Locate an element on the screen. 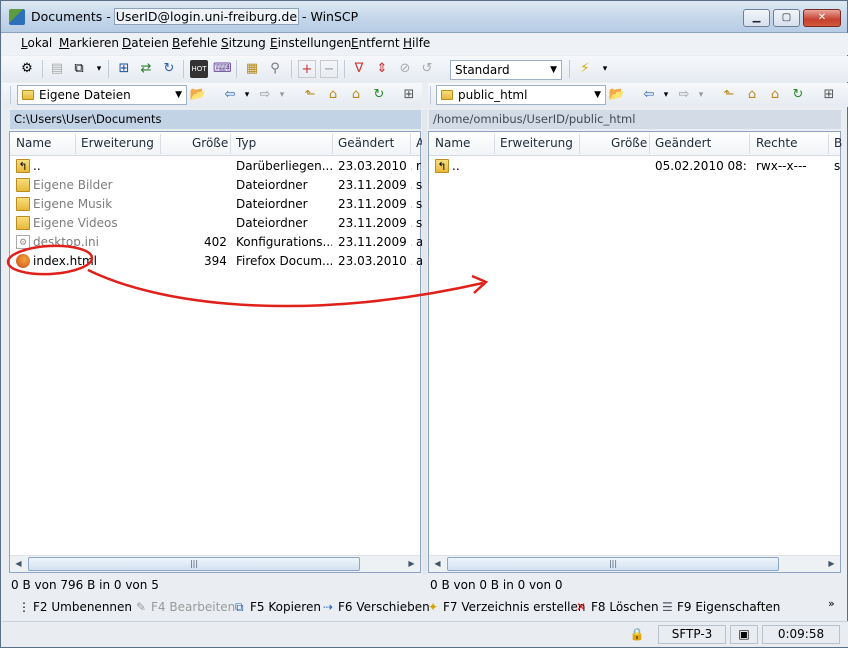 This screenshot has height=648, width=848. select-minus-icon: − is located at coordinates (329, 69).